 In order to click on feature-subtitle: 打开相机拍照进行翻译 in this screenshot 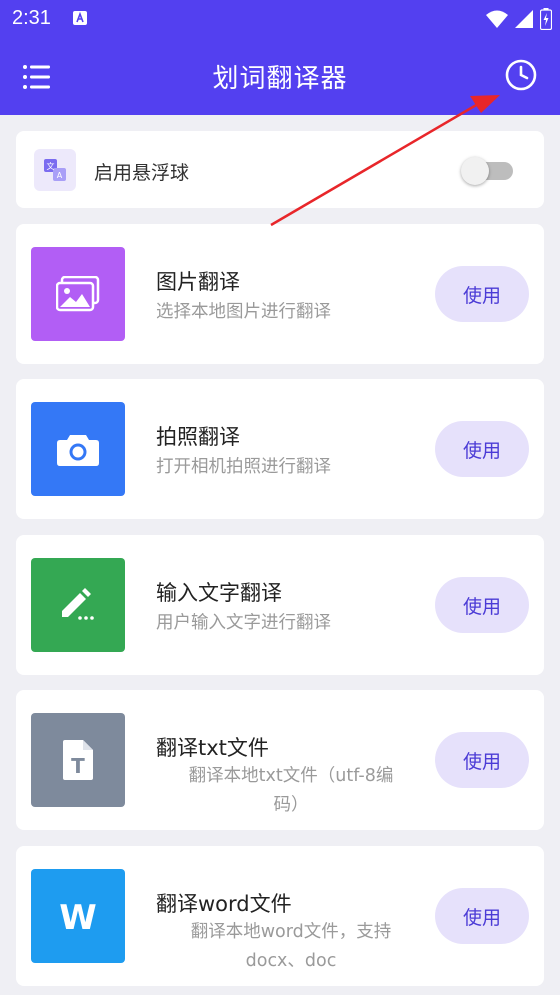, I will do `click(243, 467)`.